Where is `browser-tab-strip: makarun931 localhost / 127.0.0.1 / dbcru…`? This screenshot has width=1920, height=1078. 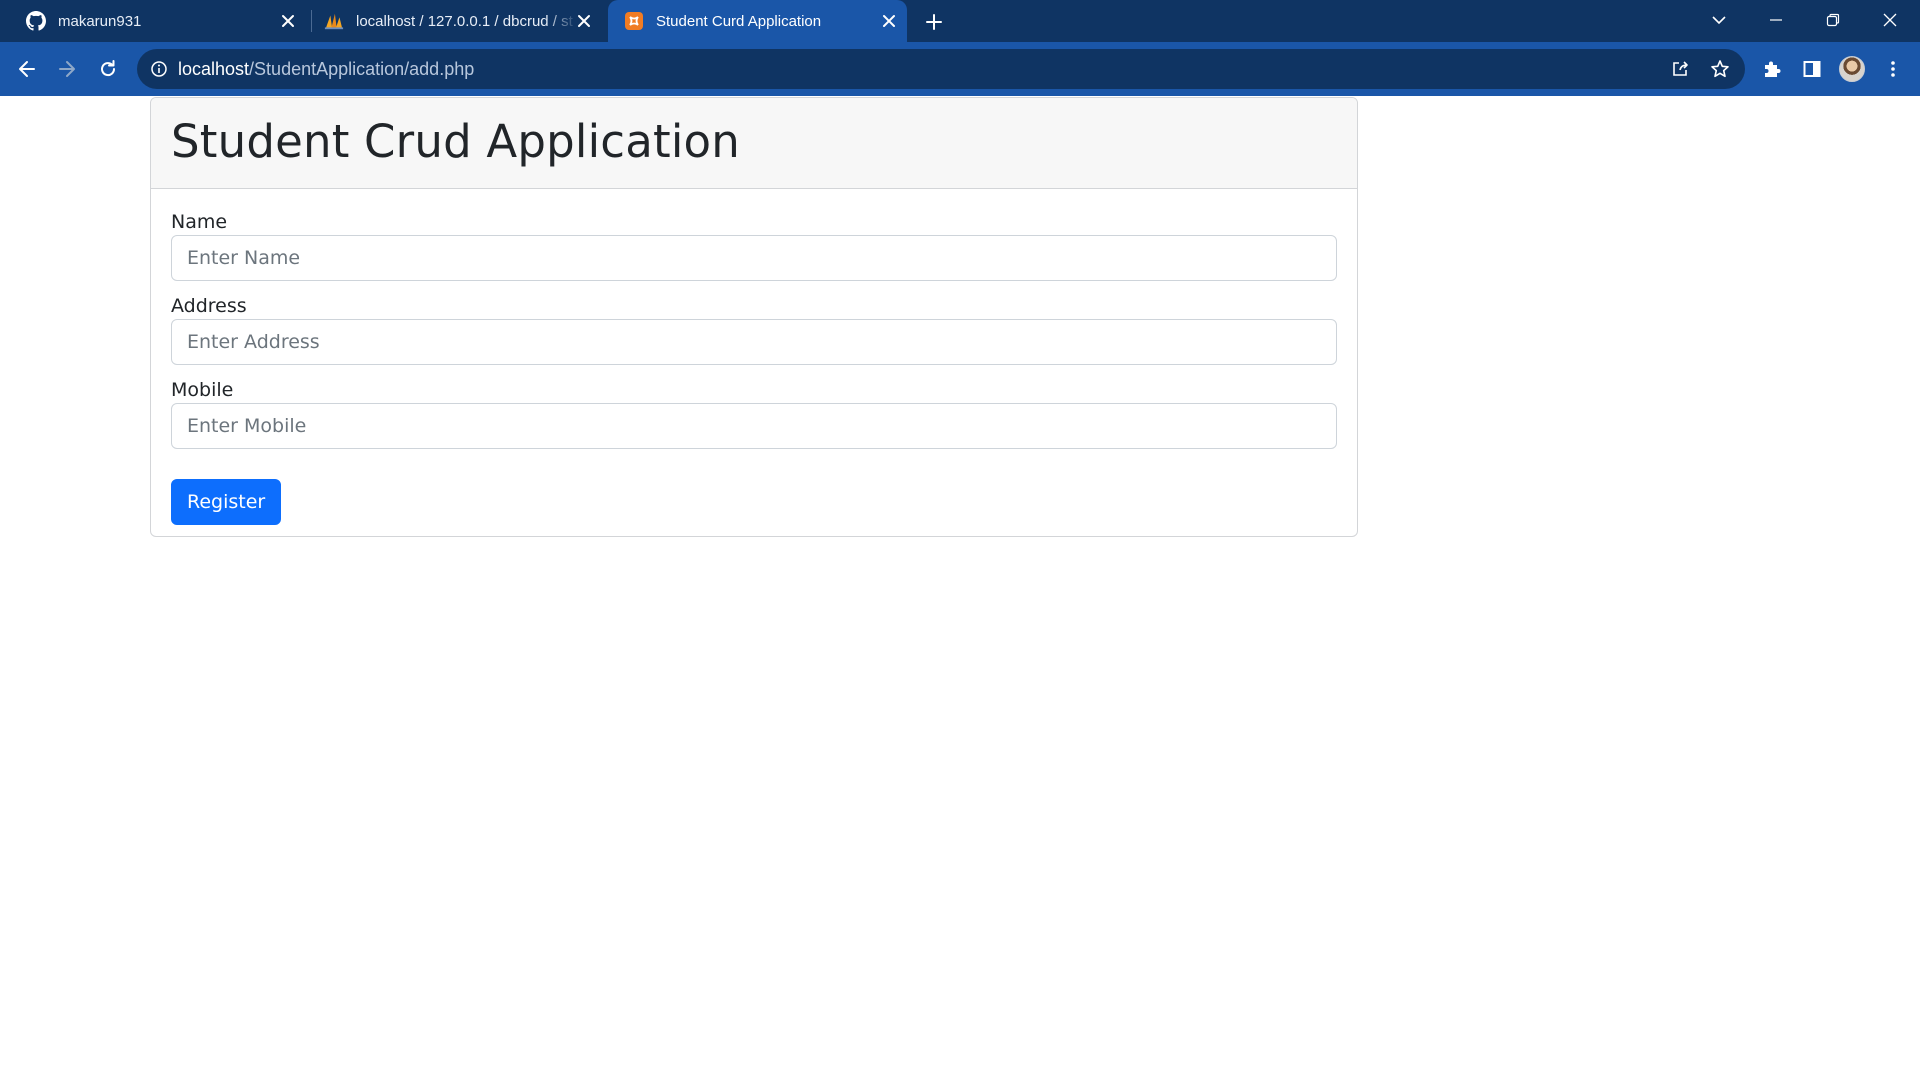
browser-tab-strip: makarun931 localhost / 127.0.0.1 / dbcru… is located at coordinates (960, 21).